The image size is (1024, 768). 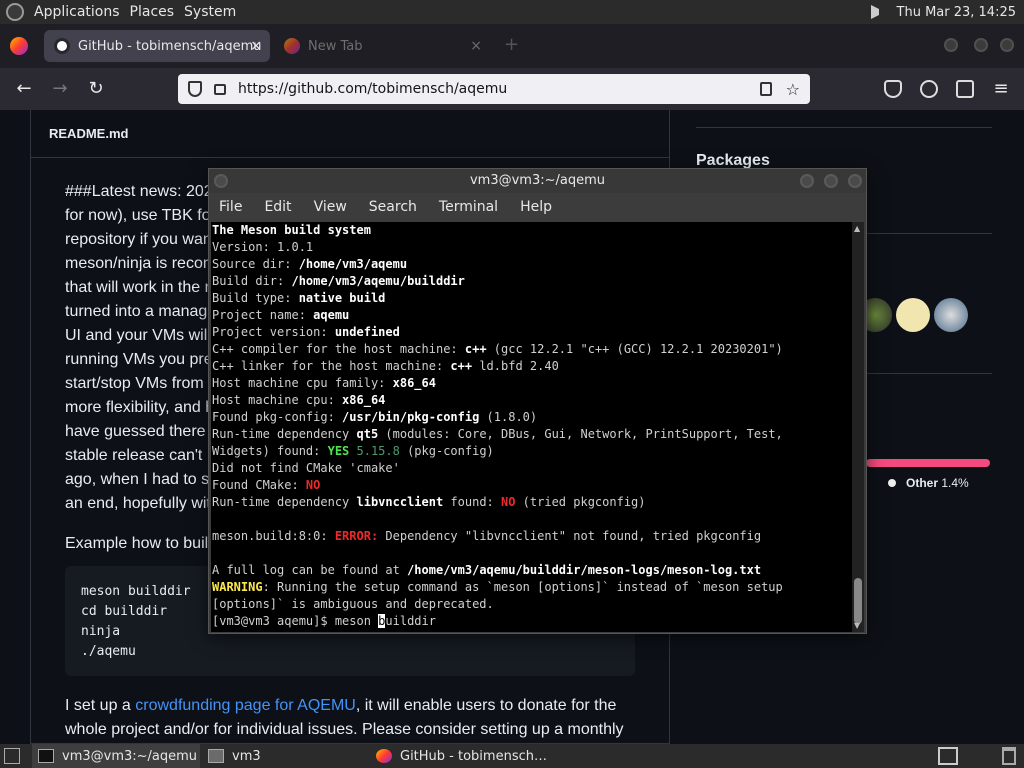 What do you see at coordinates (634, 349) in the screenshot?
I see `terminal-text: (gcc 12.2.1 "c++ (GCC) 12.2.1 20230201")` at bounding box center [634, 349].